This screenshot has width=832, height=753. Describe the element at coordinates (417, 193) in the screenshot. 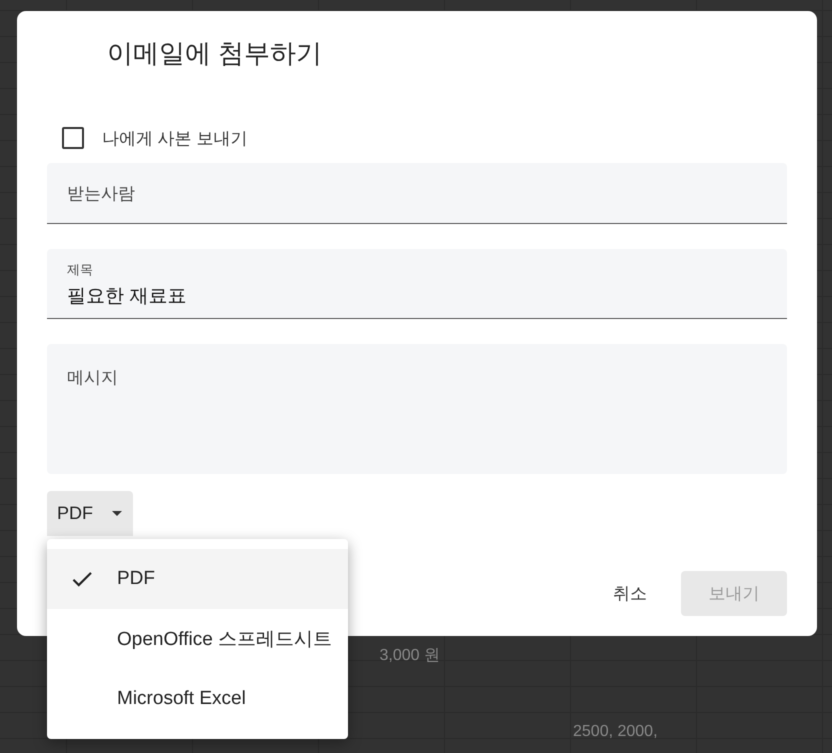

I see `input-field: 받는사람` at that location.